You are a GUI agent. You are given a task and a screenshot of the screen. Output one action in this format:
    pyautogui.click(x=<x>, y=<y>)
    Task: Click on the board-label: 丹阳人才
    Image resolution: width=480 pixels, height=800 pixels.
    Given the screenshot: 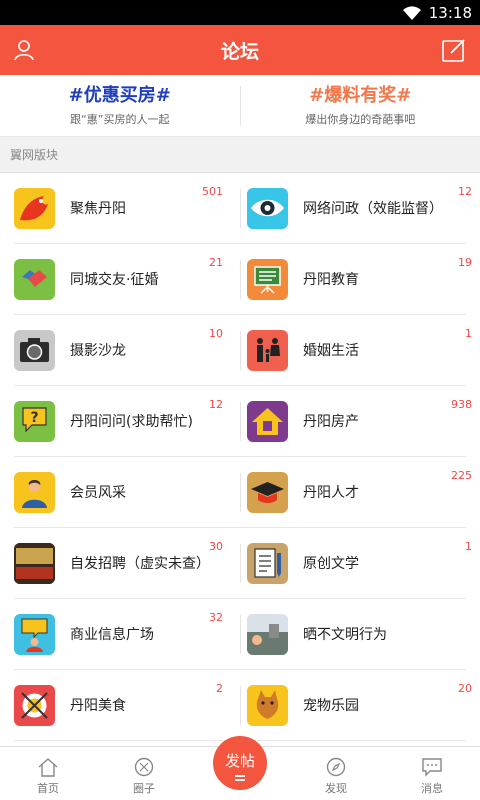 What is the action you would take?
    pyautogui.click(x=331, y=493)
    